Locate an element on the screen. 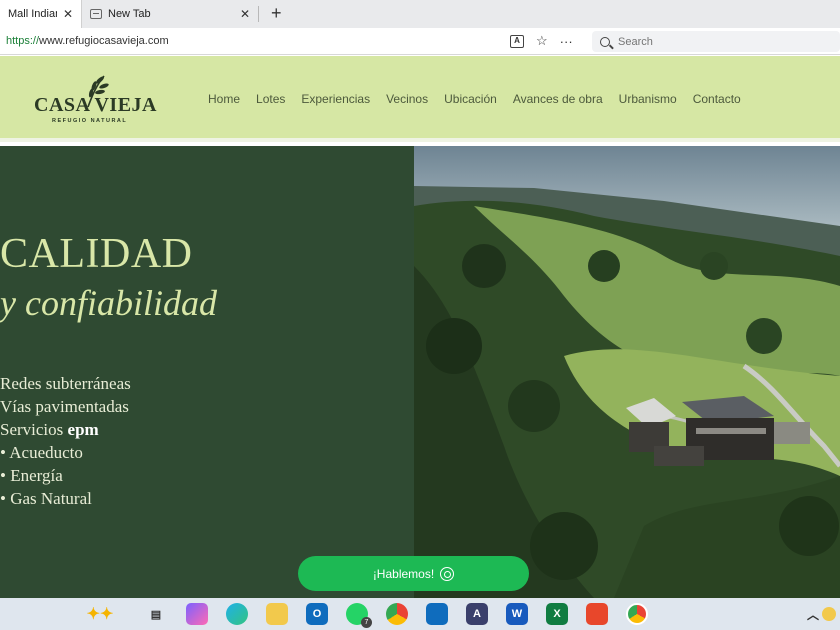 The height and width of the screenshot is (630, 840). new-tab-icon is located at coordinates (96, 14).